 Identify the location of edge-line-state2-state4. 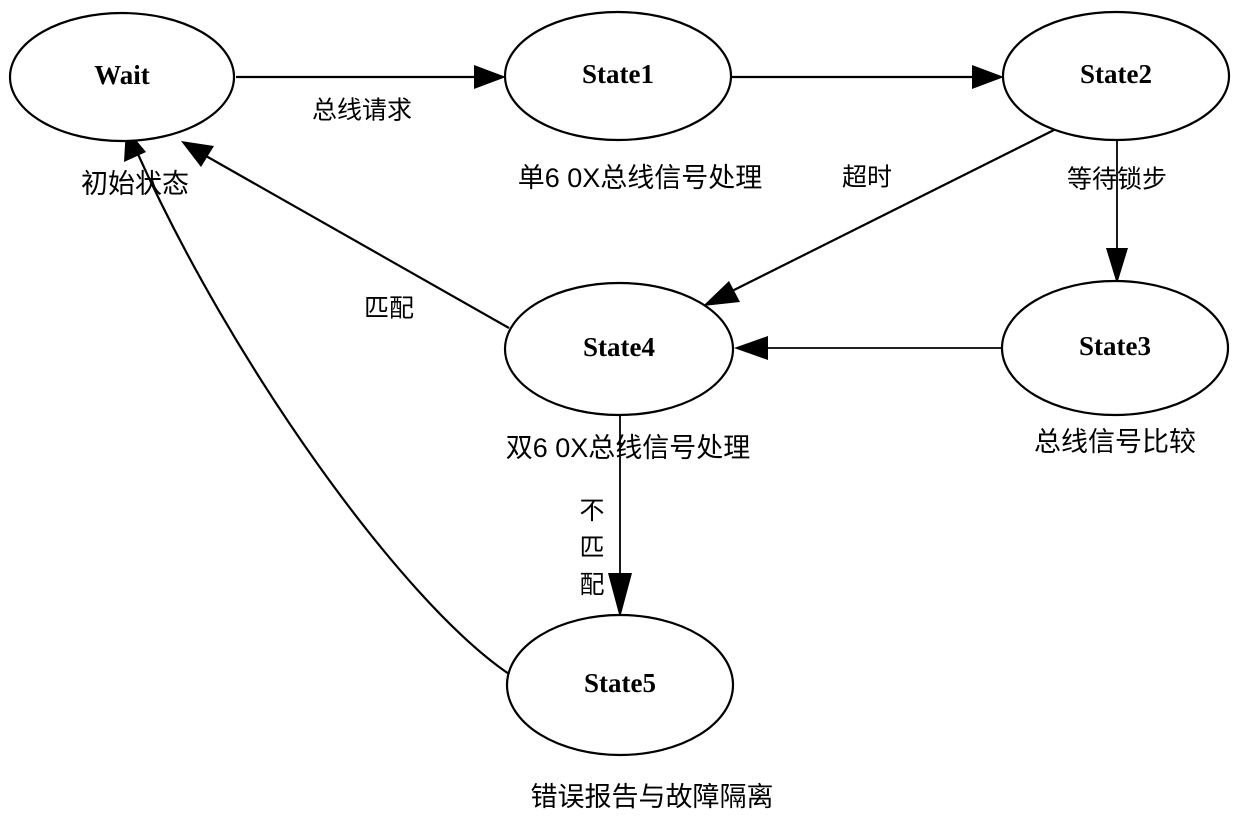
(894, 210).